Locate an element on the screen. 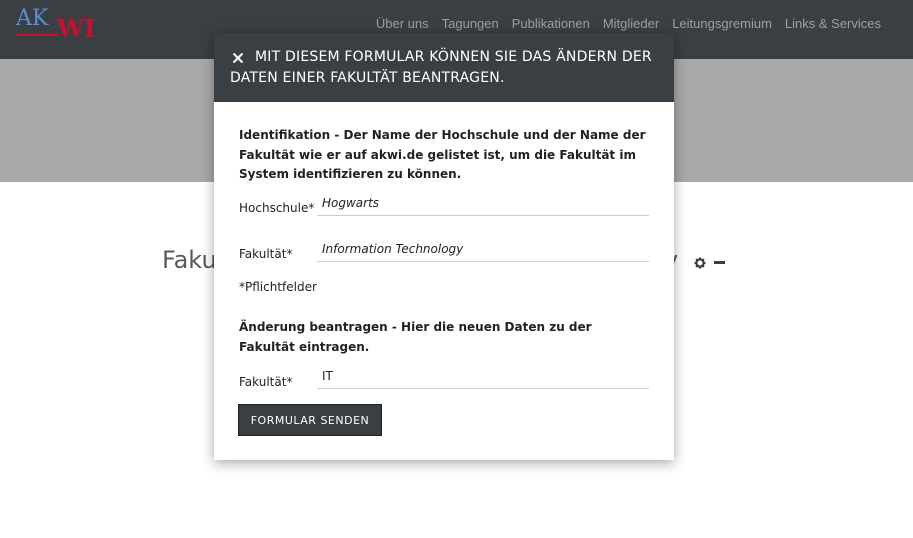 The height and width of the screenshot is (538, 913). hochschule-input is located at coordinates (483, 203).